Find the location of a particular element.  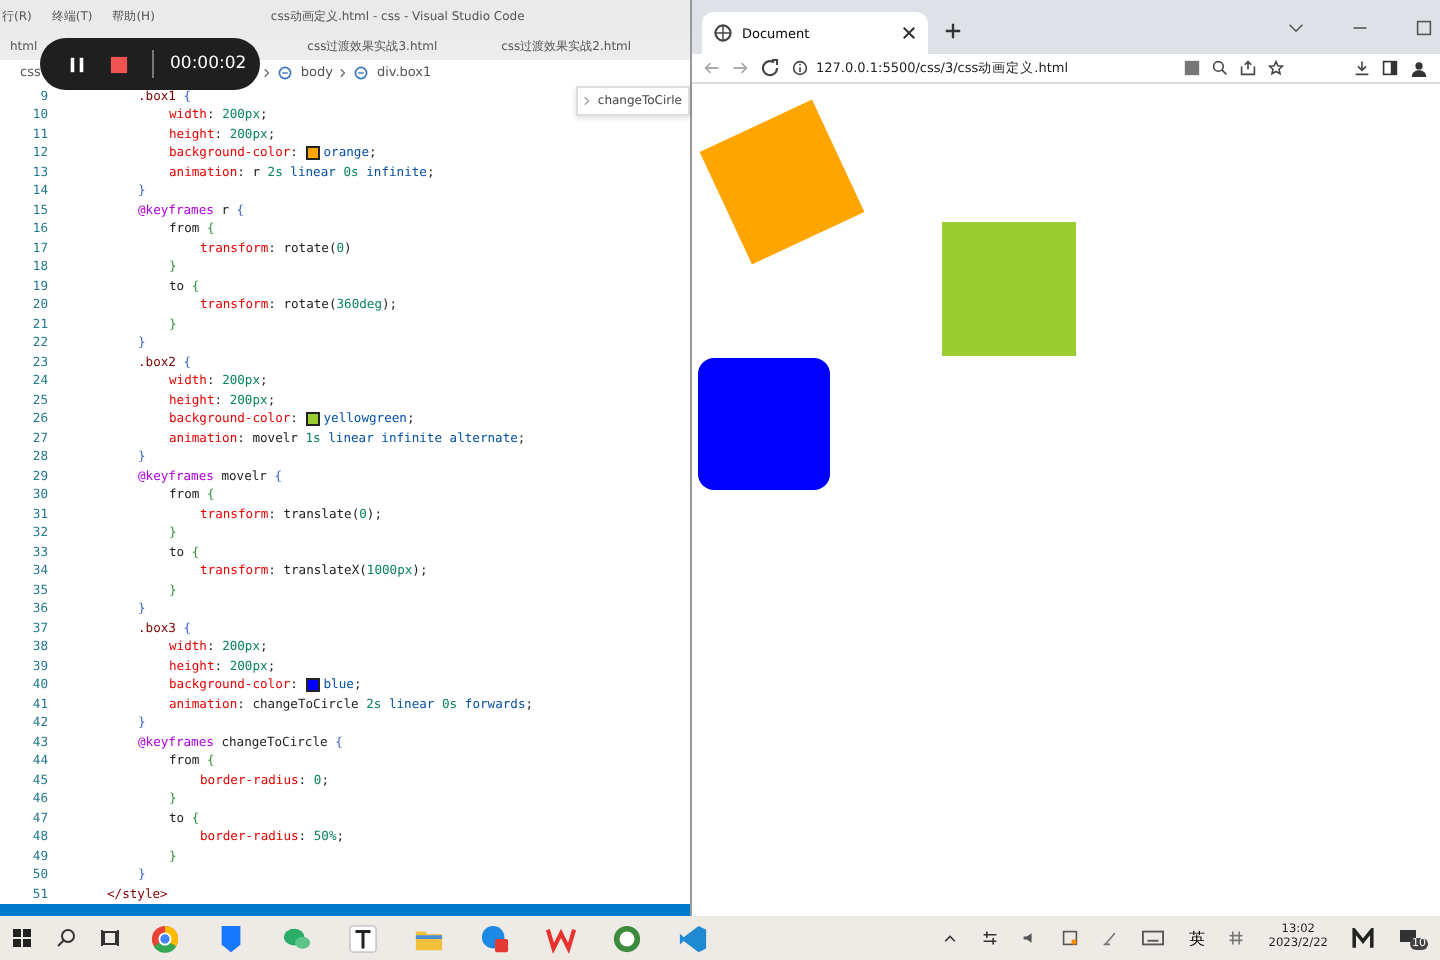

stop-icon is located at coordinates (119, 64).